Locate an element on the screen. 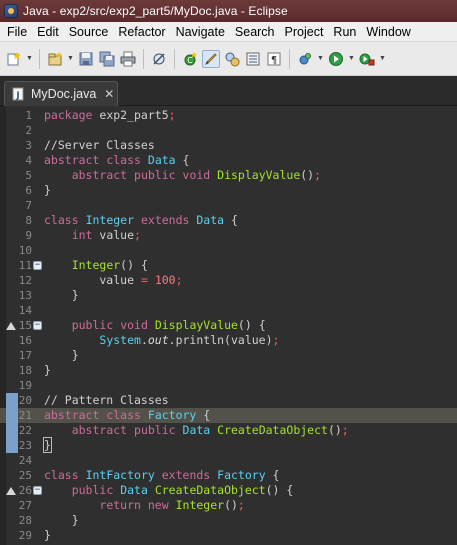 This screenshot has height=545, width=457. code-line: 9 int value; is located at coordinates (228, 235).